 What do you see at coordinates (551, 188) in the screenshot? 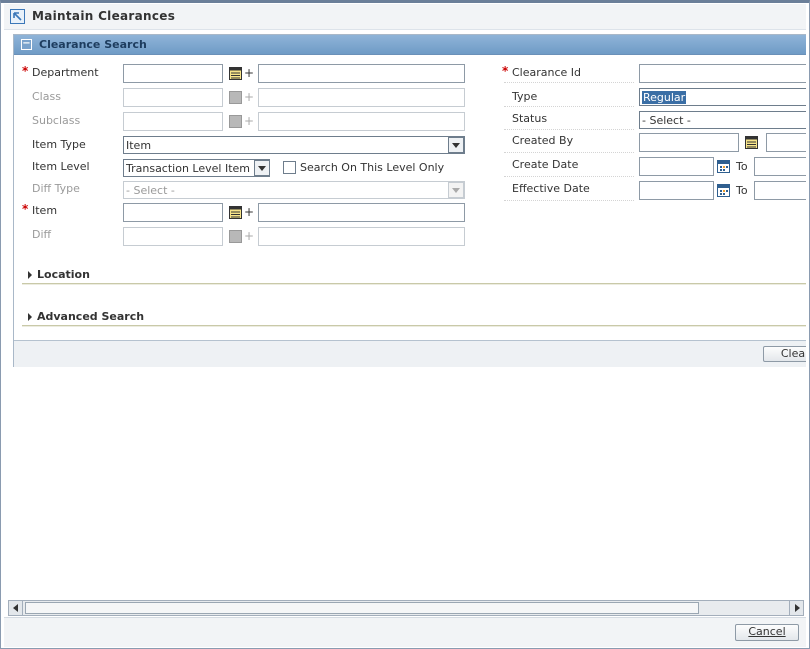
I see `effective-date-label: Effective Date` at bounding box center [551, 188].